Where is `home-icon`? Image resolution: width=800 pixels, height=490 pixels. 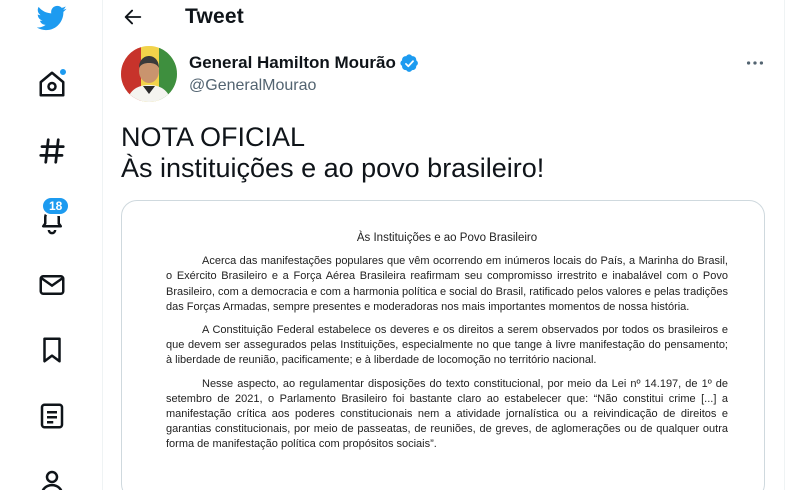 home-icon is located at coordinates (52, 84).